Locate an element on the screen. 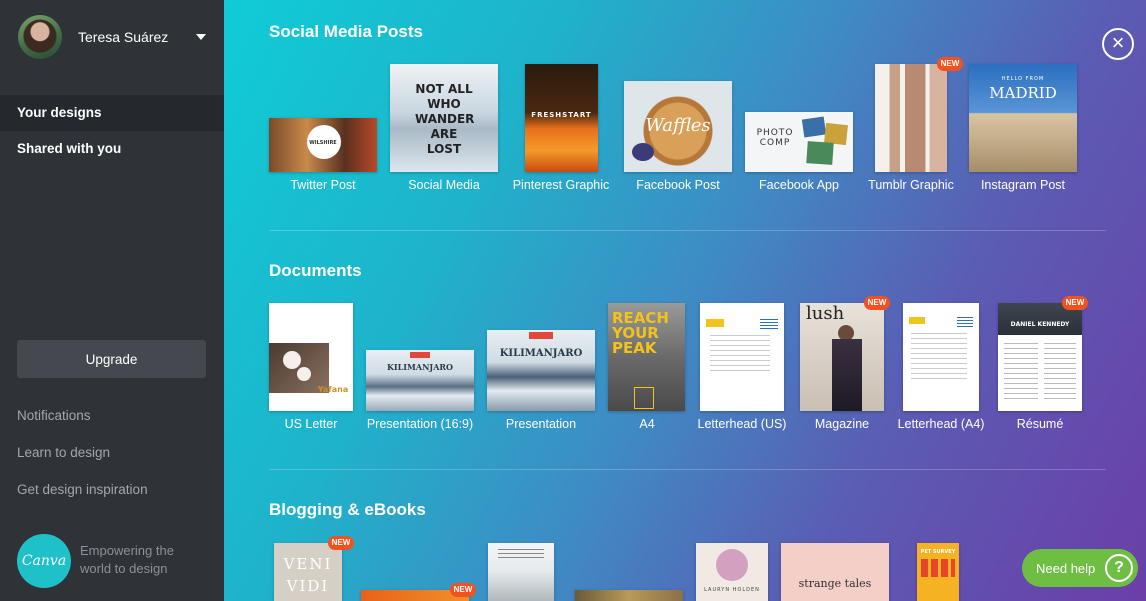 The width and height of the screenshot is (1146, 601). card-label: Résumé is located at coordinates (1040, 424).